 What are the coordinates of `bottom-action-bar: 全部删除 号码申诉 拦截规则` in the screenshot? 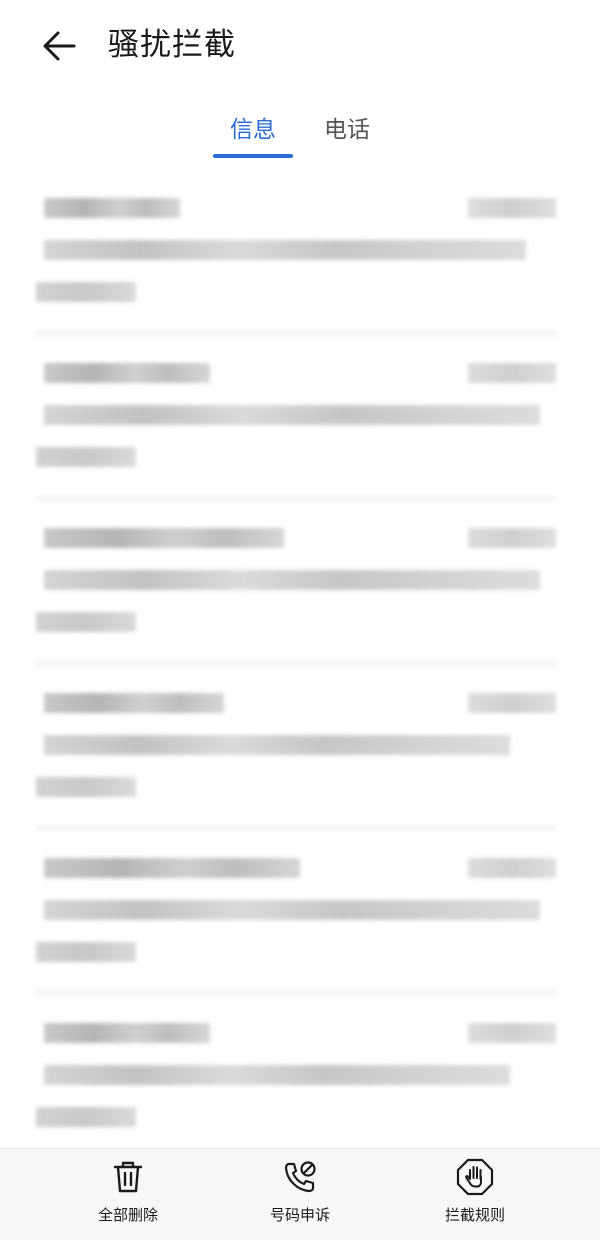 It's located at (300, 1194).